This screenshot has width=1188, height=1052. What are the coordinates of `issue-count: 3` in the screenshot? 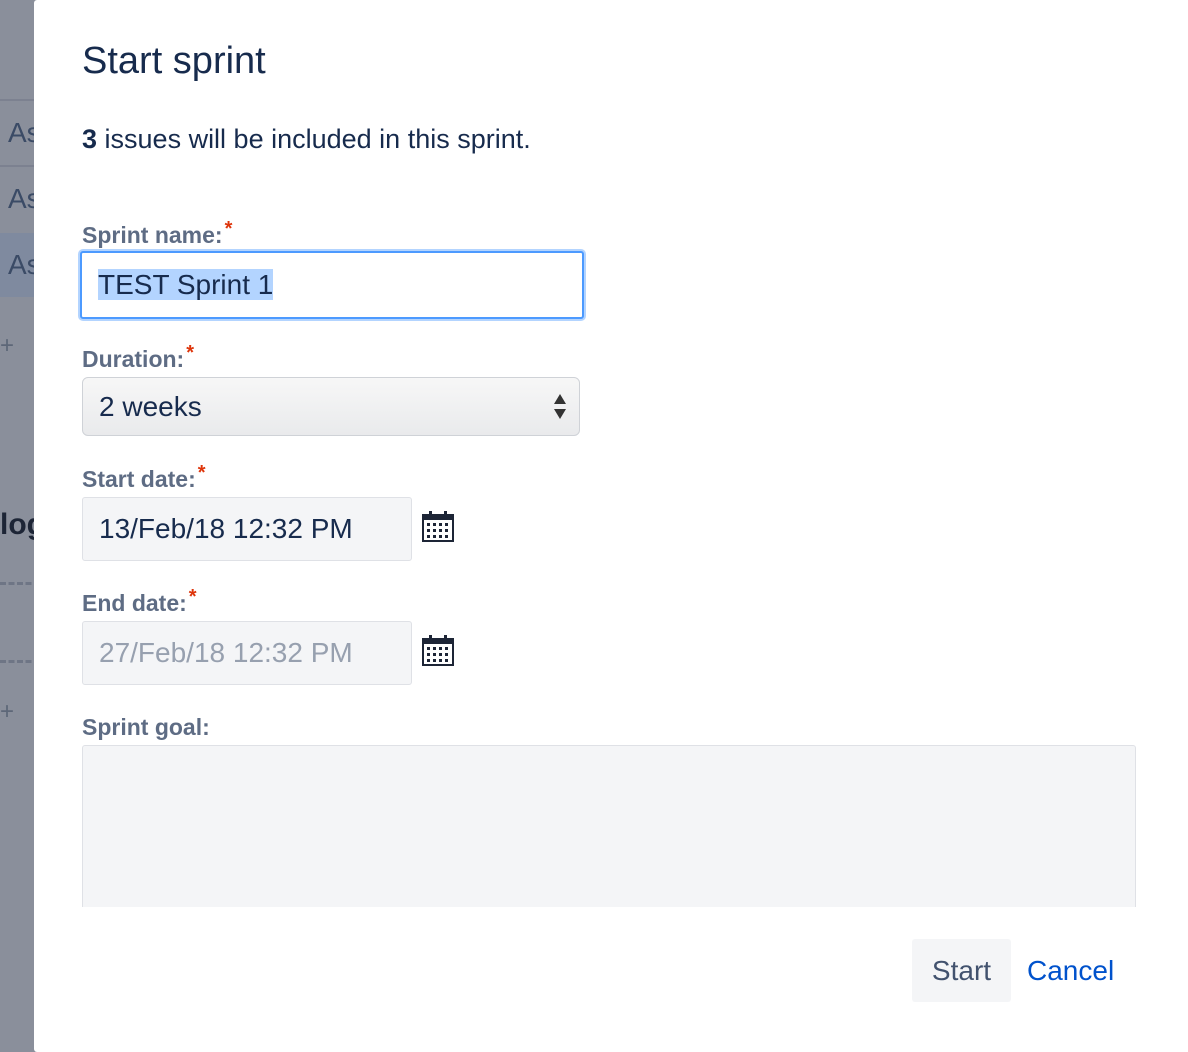 It's located at (90, 139).